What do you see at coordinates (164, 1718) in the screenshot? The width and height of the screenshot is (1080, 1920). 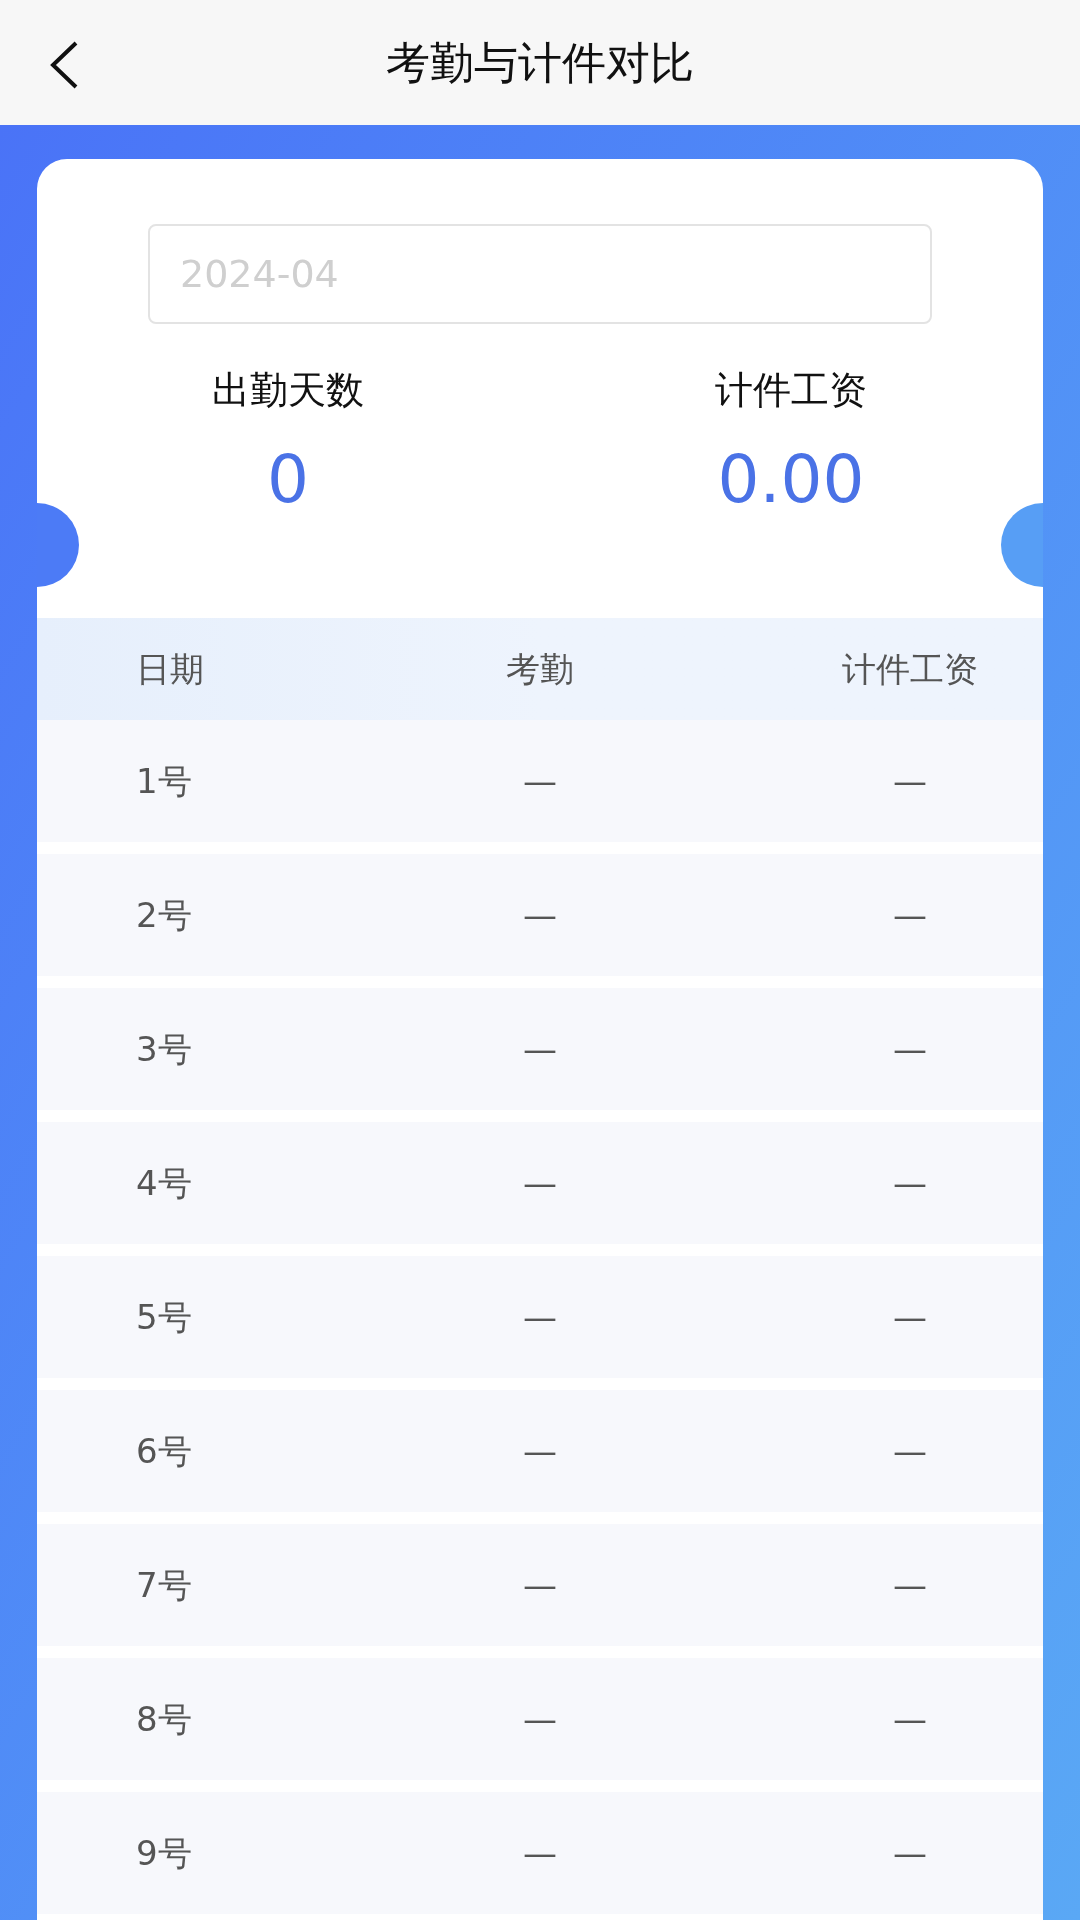 I see `table-cell: 8号` at bounding box center [164, 1718].